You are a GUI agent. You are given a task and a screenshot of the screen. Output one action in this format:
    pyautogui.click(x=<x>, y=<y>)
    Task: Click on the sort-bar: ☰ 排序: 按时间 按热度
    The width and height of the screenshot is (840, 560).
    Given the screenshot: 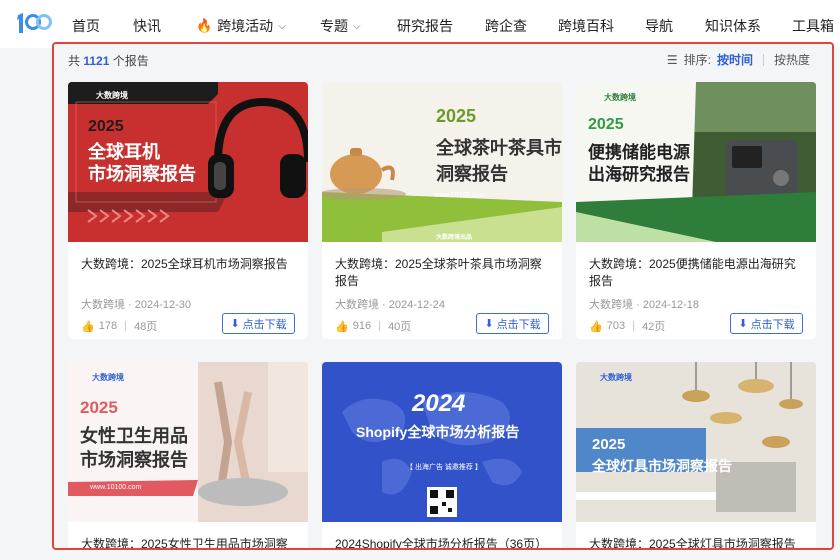 What is the action you would take?
    pyautogui.click(x=738, y=59)
    